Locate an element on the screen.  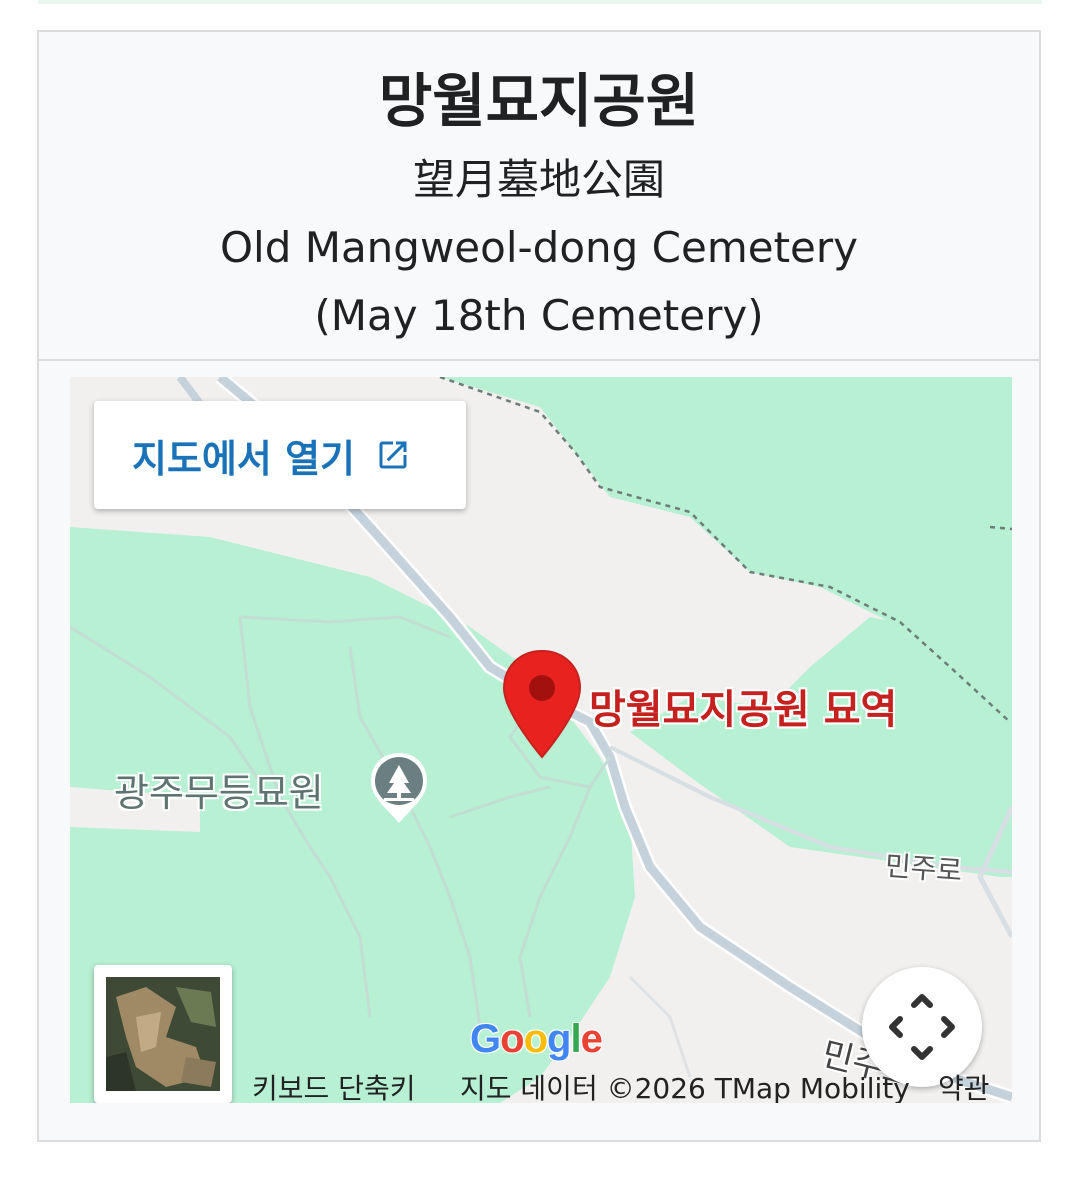
fullscreen-arrows-icon is located at coordinates (922, 1027).